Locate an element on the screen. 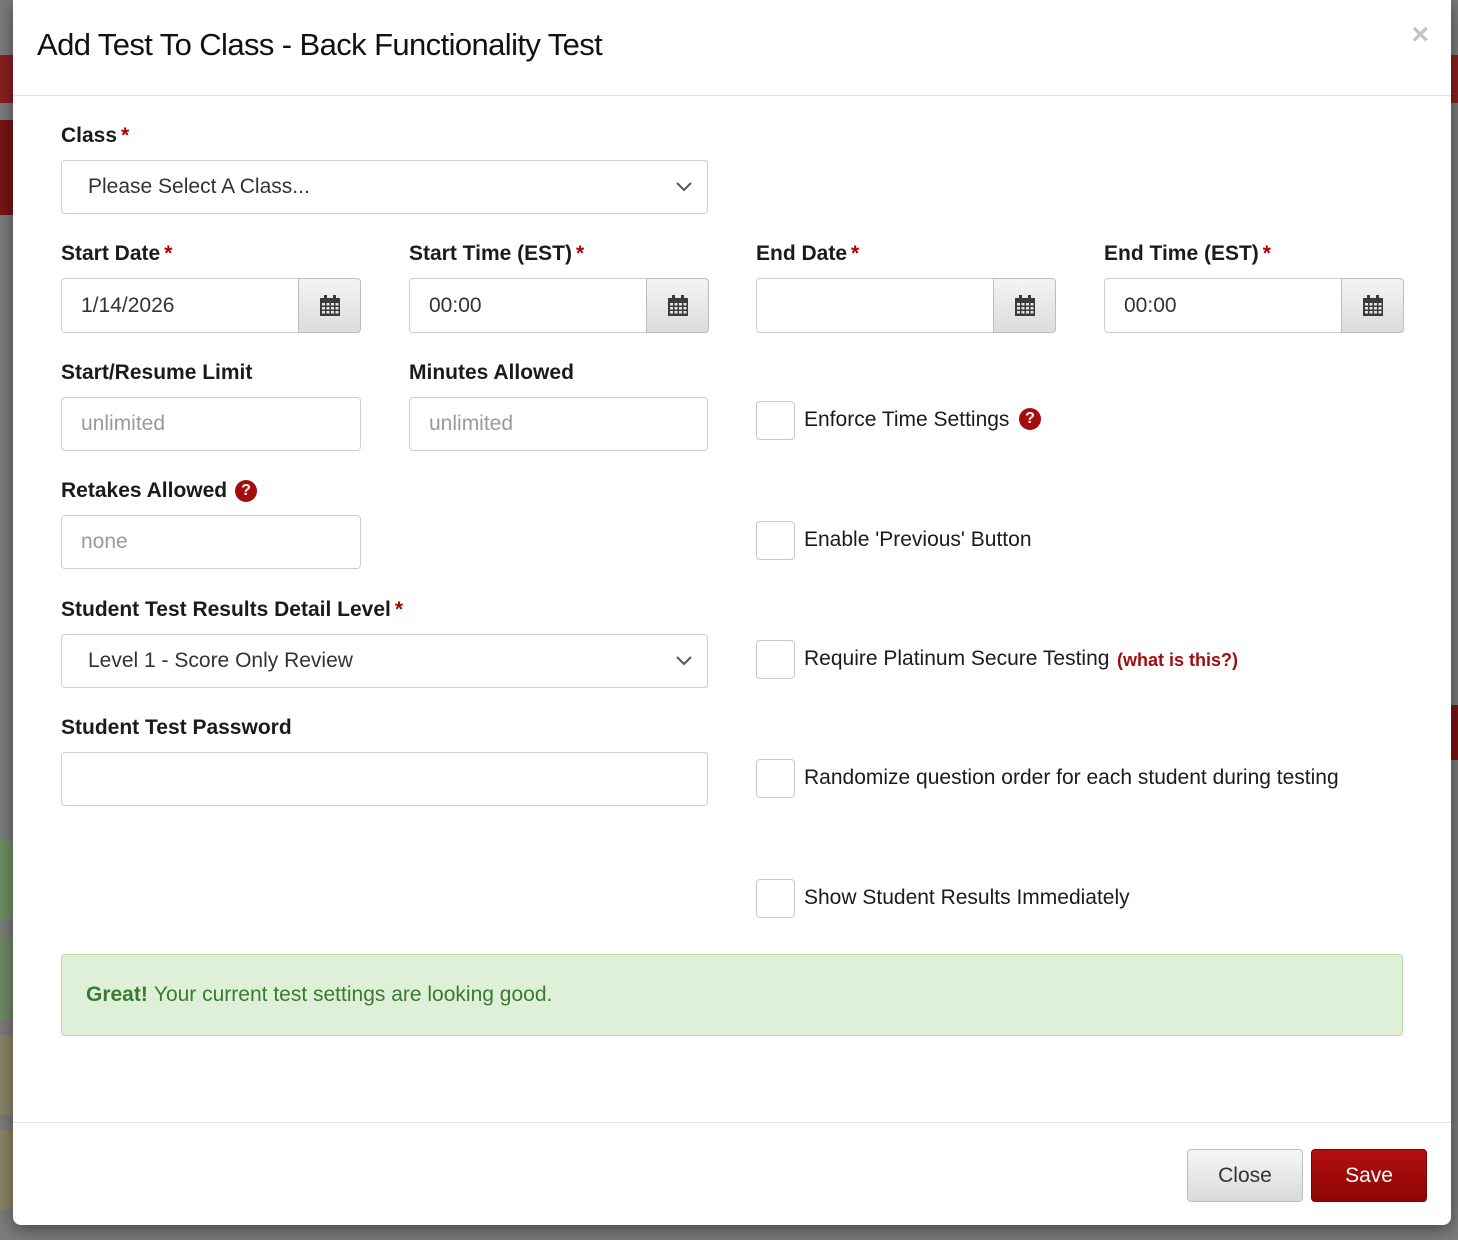  end-date-picker-button is located at coordinates (1024, 305).